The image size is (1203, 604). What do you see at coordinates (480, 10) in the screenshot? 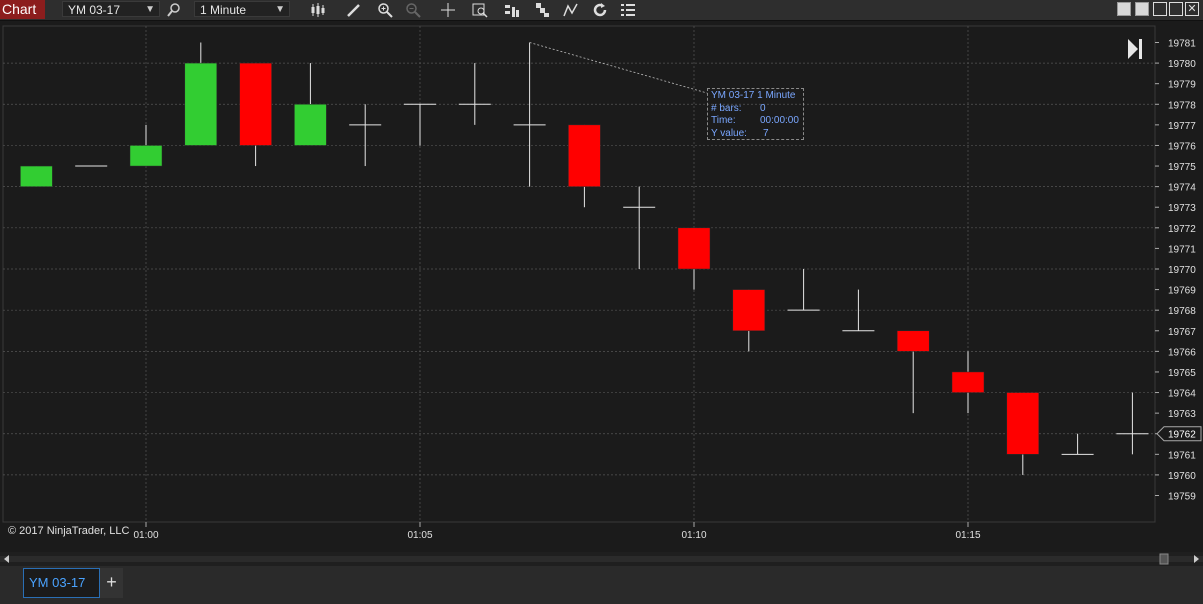
I see `data-box-icon` at bounding box center [480, 10].